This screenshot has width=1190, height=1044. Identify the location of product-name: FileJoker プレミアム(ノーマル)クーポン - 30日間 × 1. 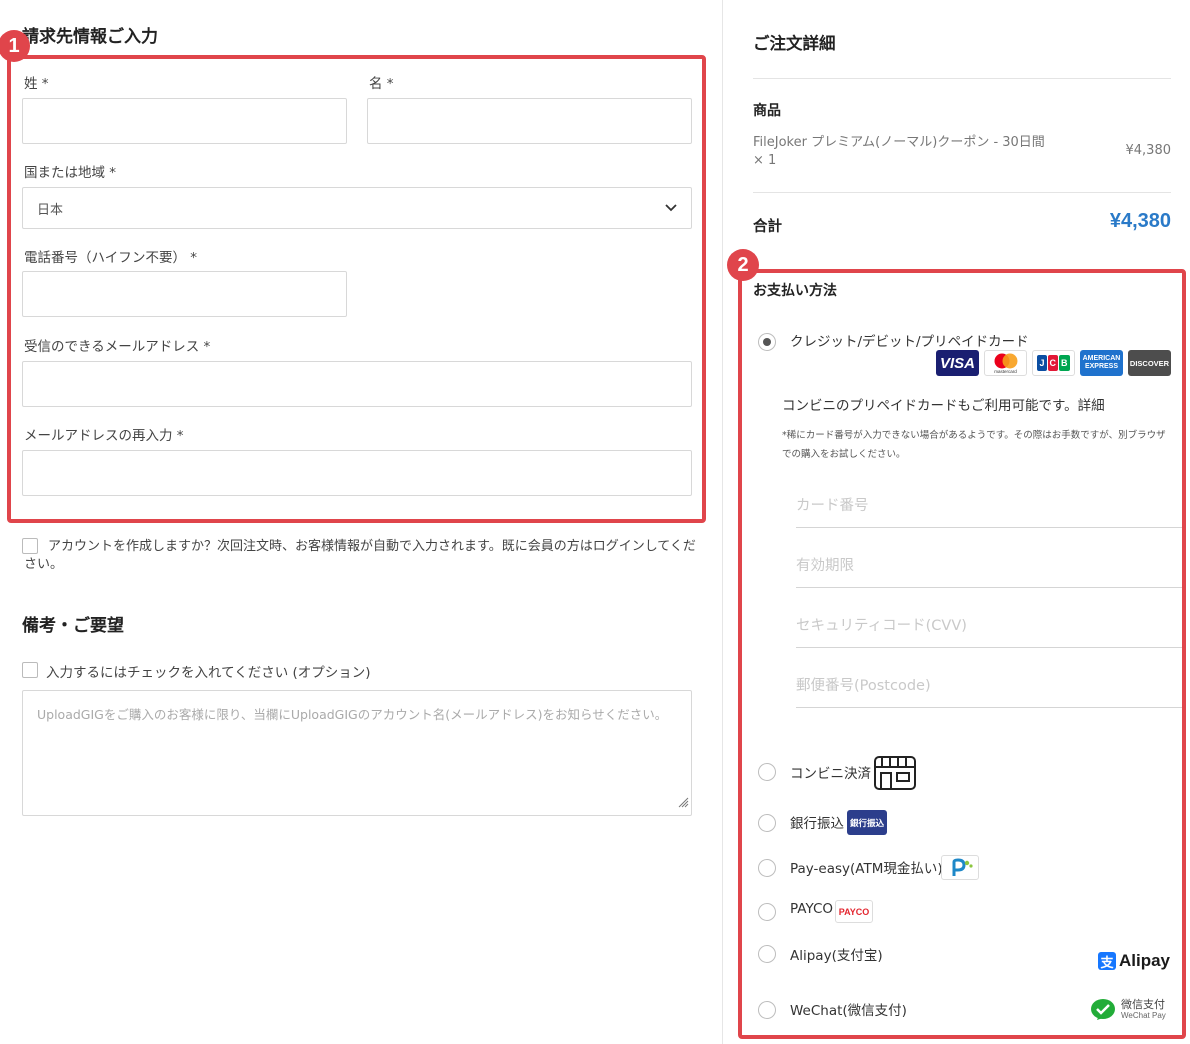
(899, 151).